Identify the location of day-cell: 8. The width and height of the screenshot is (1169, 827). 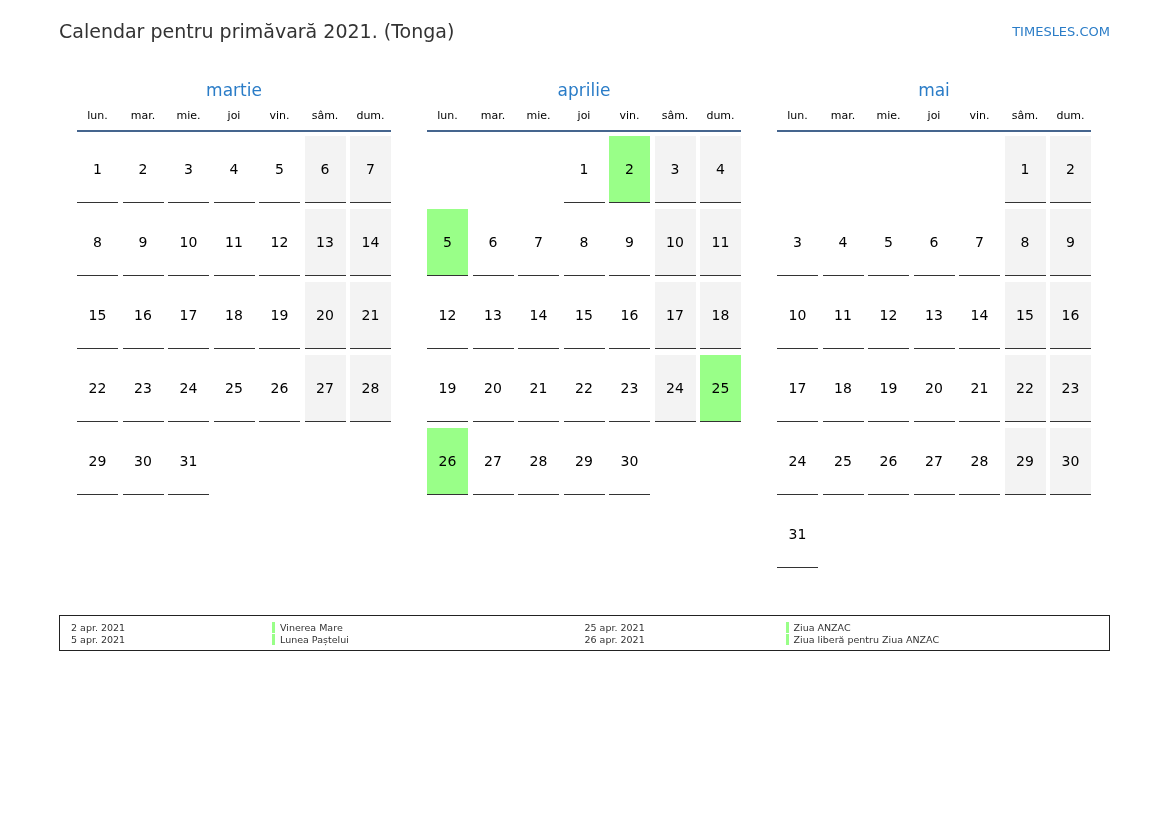
(1025, 242).